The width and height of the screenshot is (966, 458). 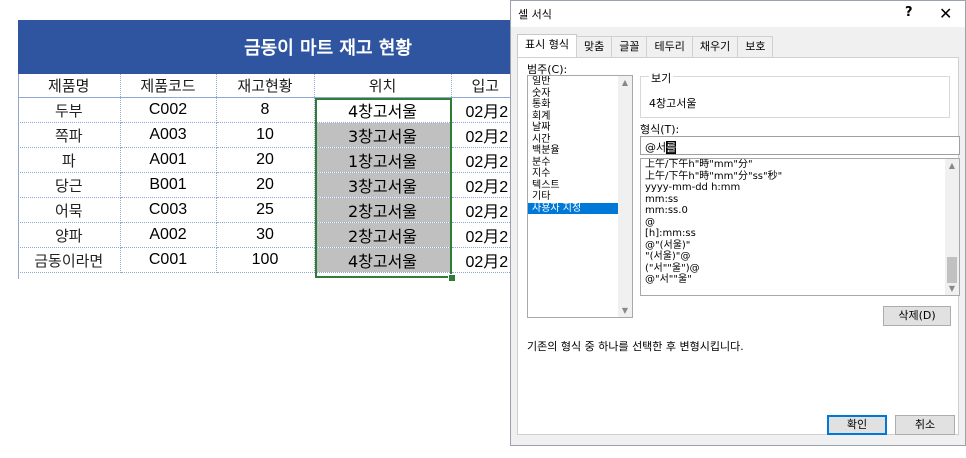 I want to click on cell-code: A001, so click(x=168, y=160).